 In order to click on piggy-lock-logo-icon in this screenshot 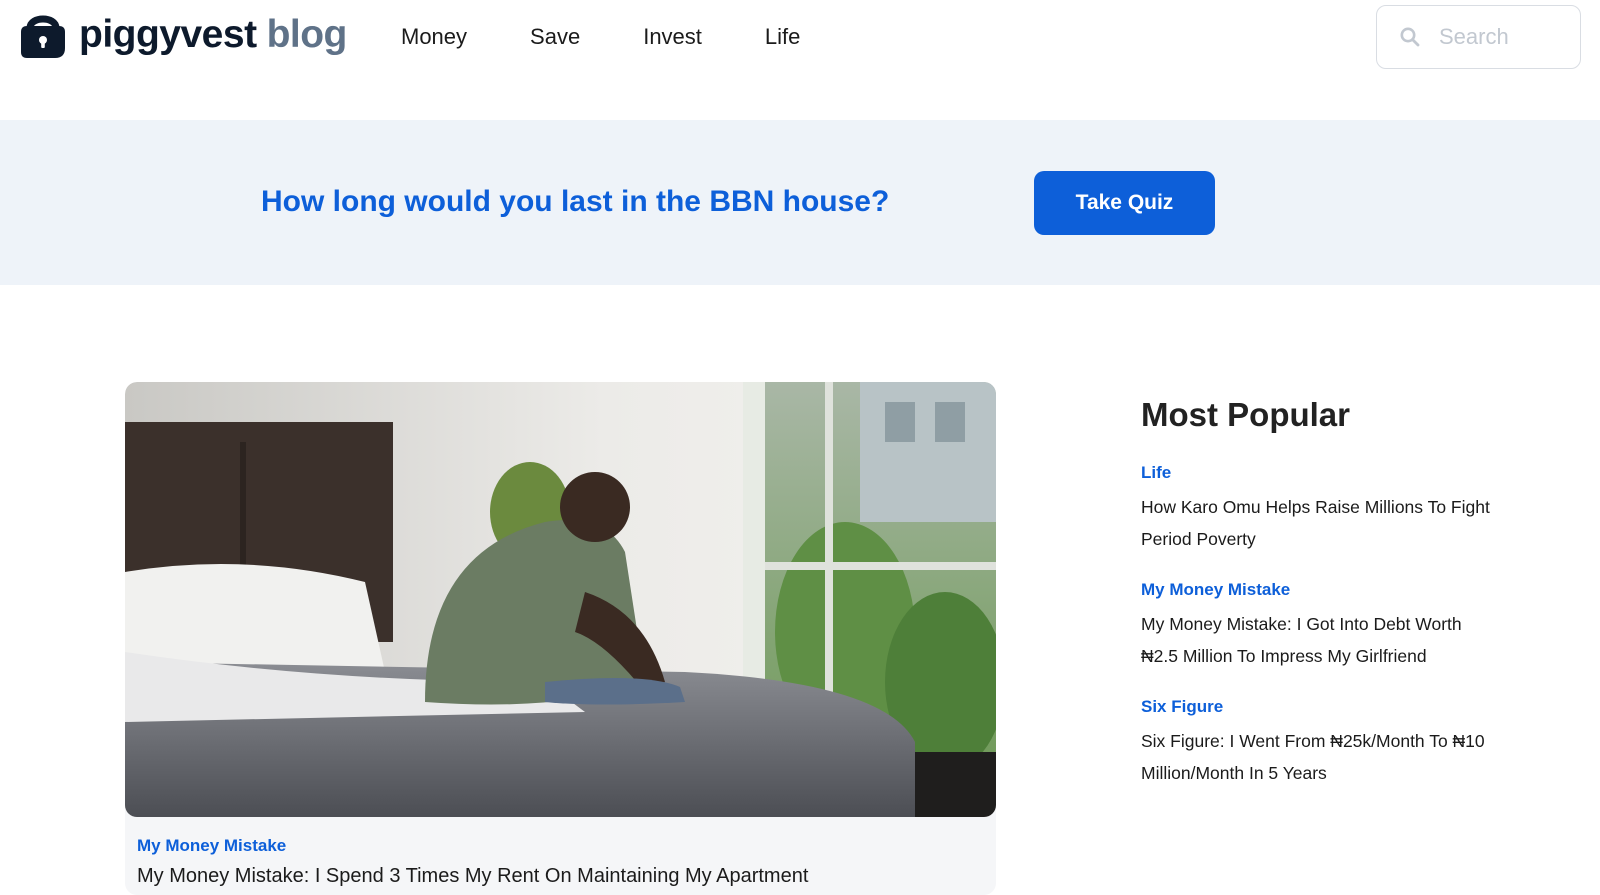, I will do `click(43, 34)`.